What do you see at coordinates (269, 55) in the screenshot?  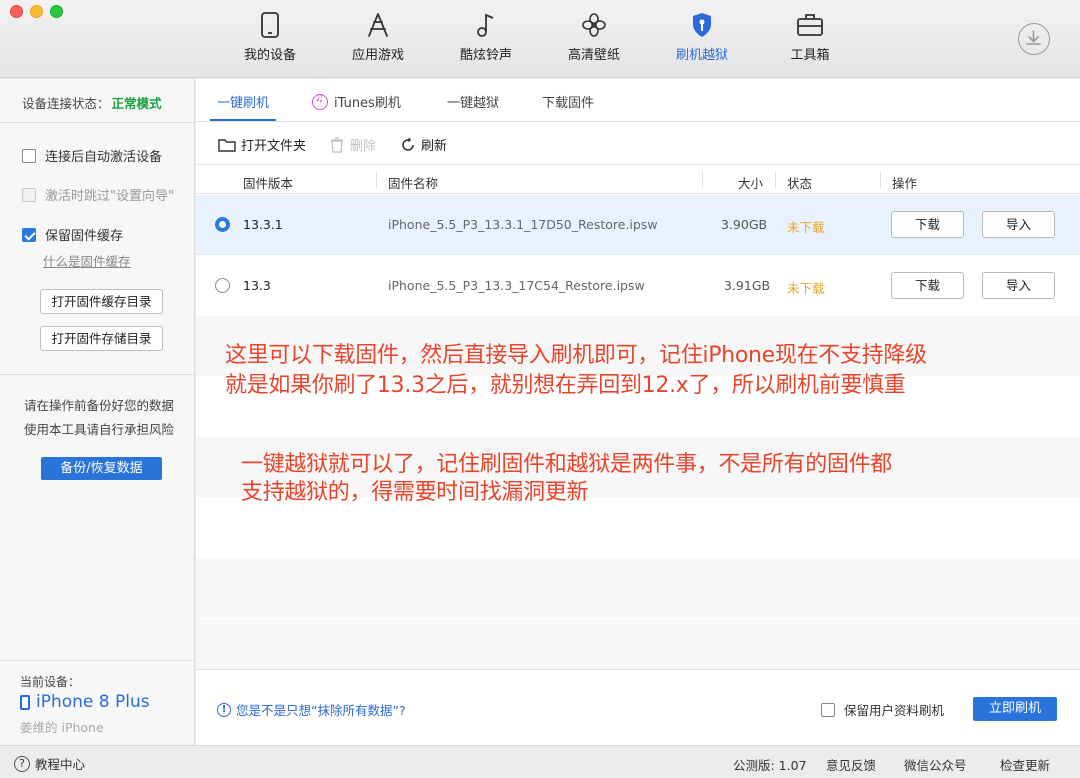 I see `nav-label: 我的设备` at bounding box center [269, 55].